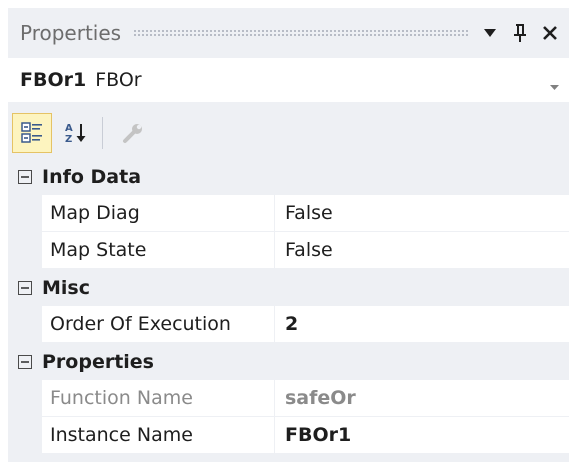 The image size is (577, 470). Describe the element at coordinates (158, 398) in the screenshot. I see `property-name: Function Name` at that location.